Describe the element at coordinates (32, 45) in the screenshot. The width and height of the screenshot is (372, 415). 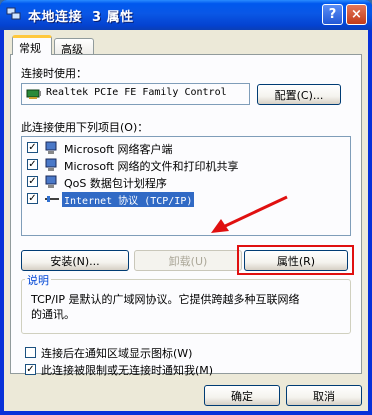
I see `tab-general: 常规` at that location.